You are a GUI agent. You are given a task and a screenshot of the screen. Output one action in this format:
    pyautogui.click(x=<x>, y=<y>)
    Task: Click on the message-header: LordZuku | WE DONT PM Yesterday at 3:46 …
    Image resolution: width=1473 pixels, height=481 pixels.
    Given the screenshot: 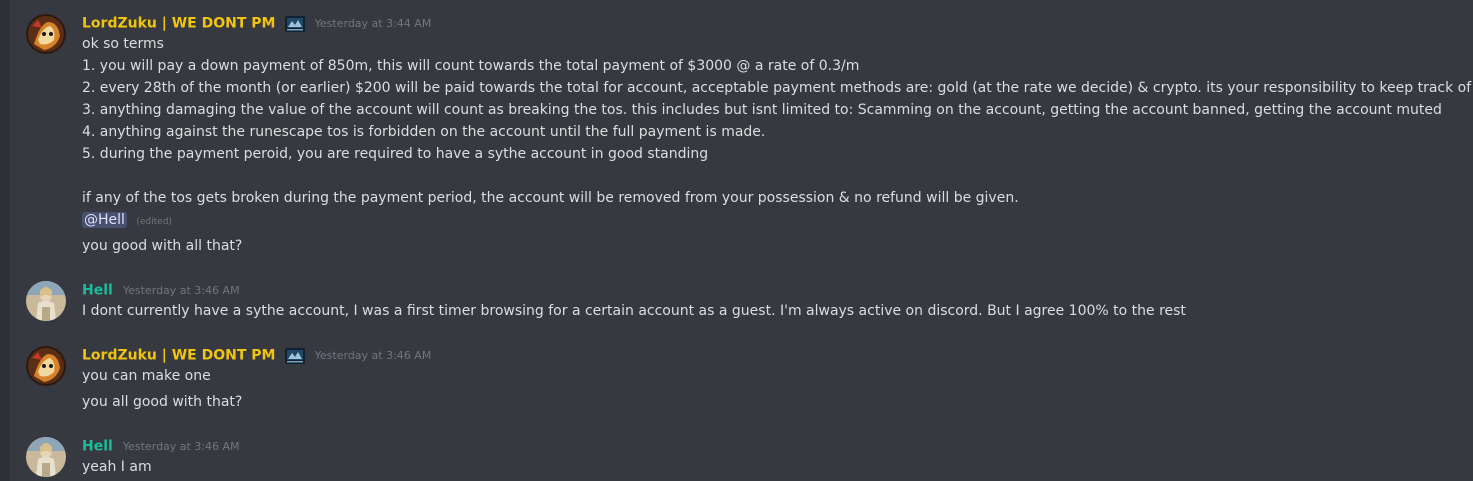 What is the action you would take?
    pyautogui.click(x=256, y=355)
    